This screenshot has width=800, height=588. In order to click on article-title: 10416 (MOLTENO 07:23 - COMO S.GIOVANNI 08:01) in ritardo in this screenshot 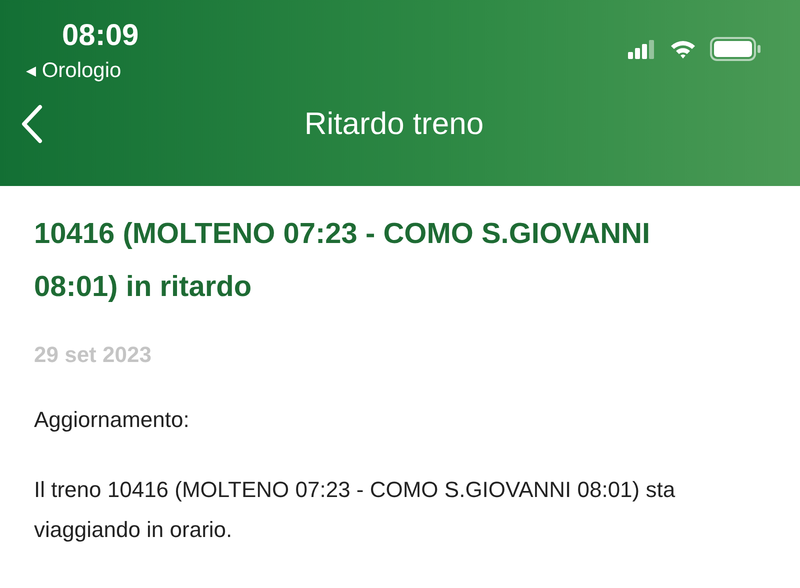, I will do `click(343, 261)`.